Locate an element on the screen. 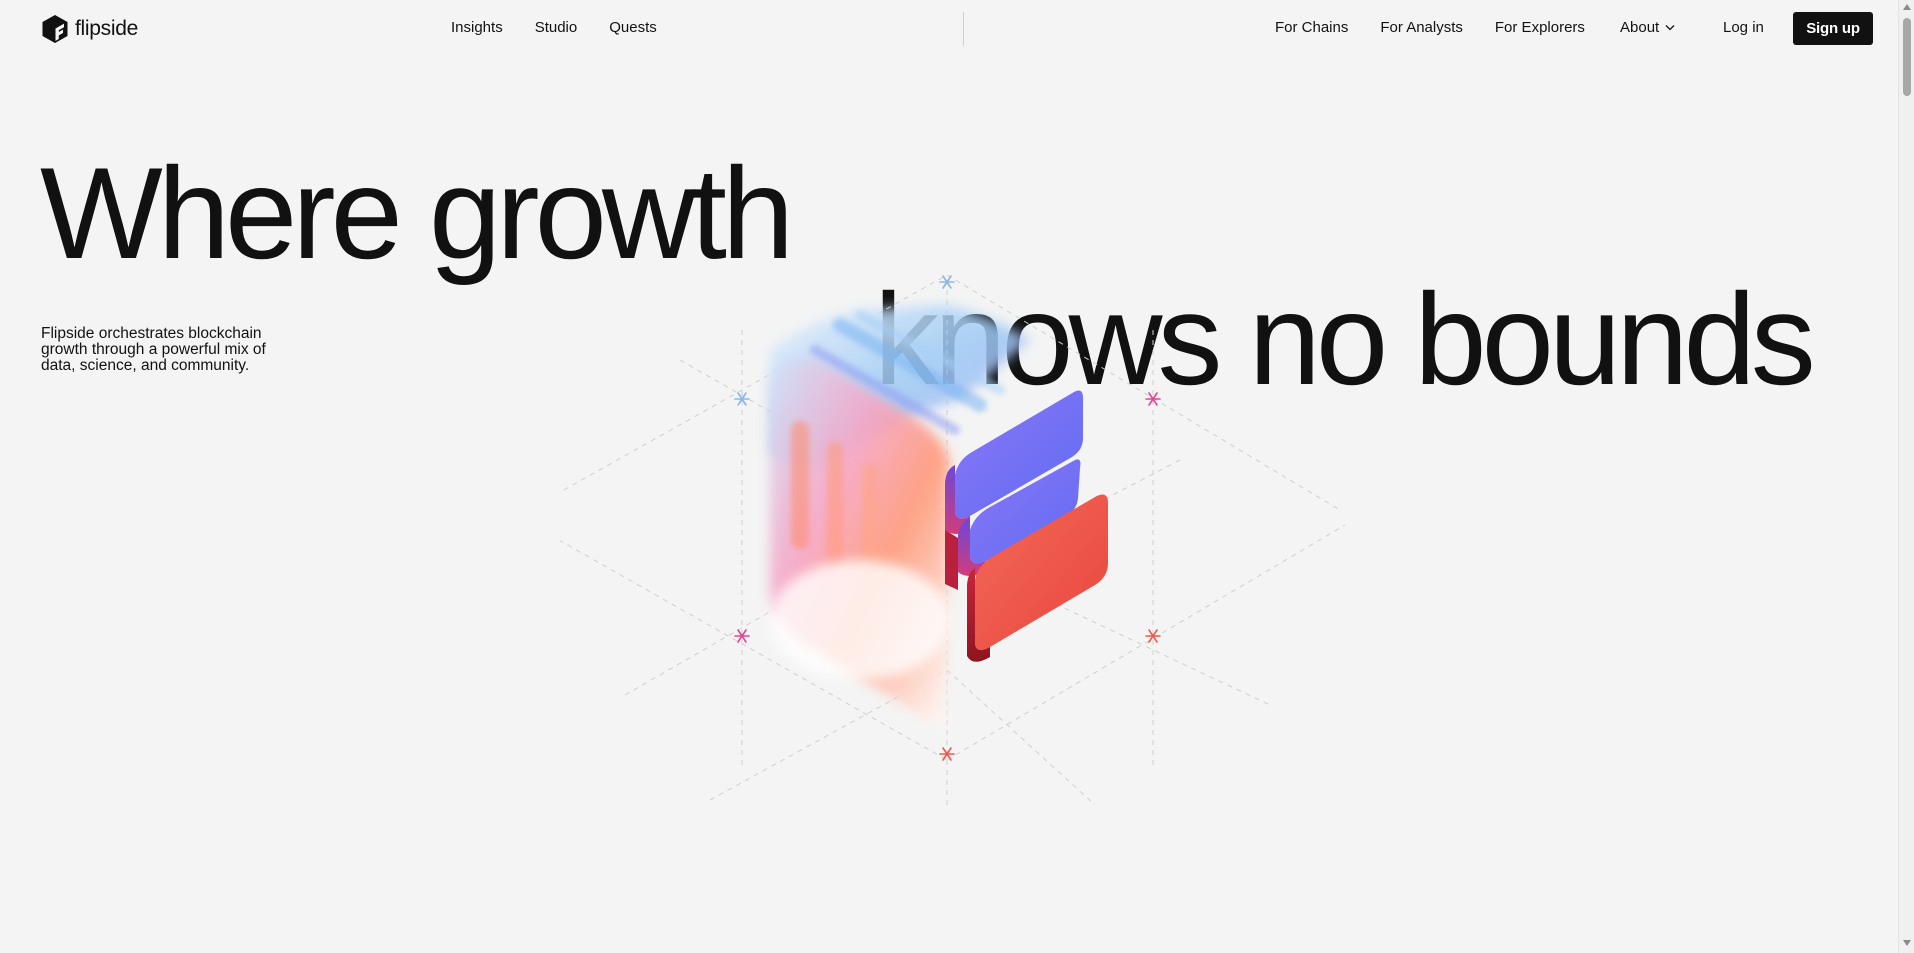 Image resolution: width=1914 pixels, height=953 pixels. chevron-down-icon is located at coordinates (1670, 28).